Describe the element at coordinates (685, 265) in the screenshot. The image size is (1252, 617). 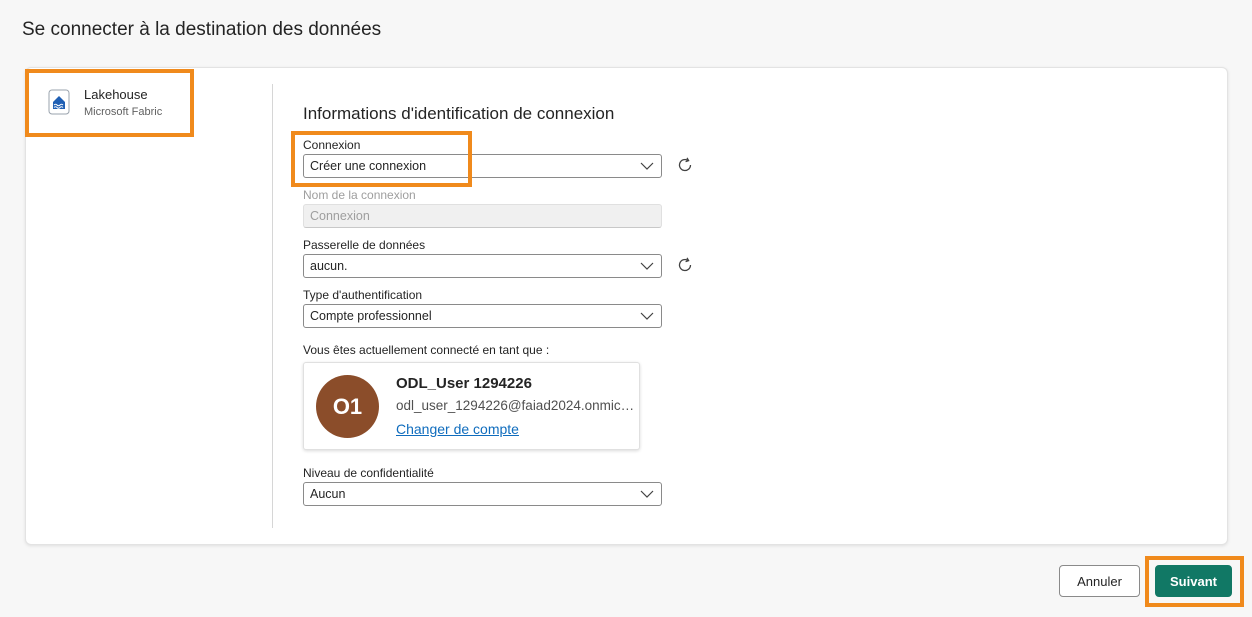
I see `refresh-gateway-icon` at that location.